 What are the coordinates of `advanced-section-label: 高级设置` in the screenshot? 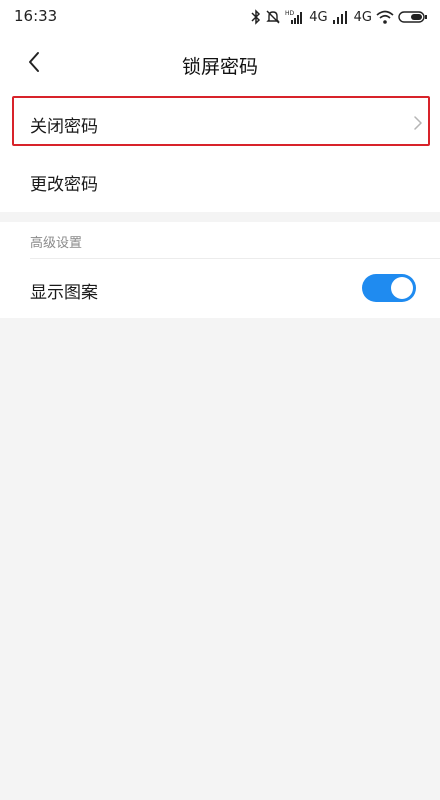 It's located at (56, 243).